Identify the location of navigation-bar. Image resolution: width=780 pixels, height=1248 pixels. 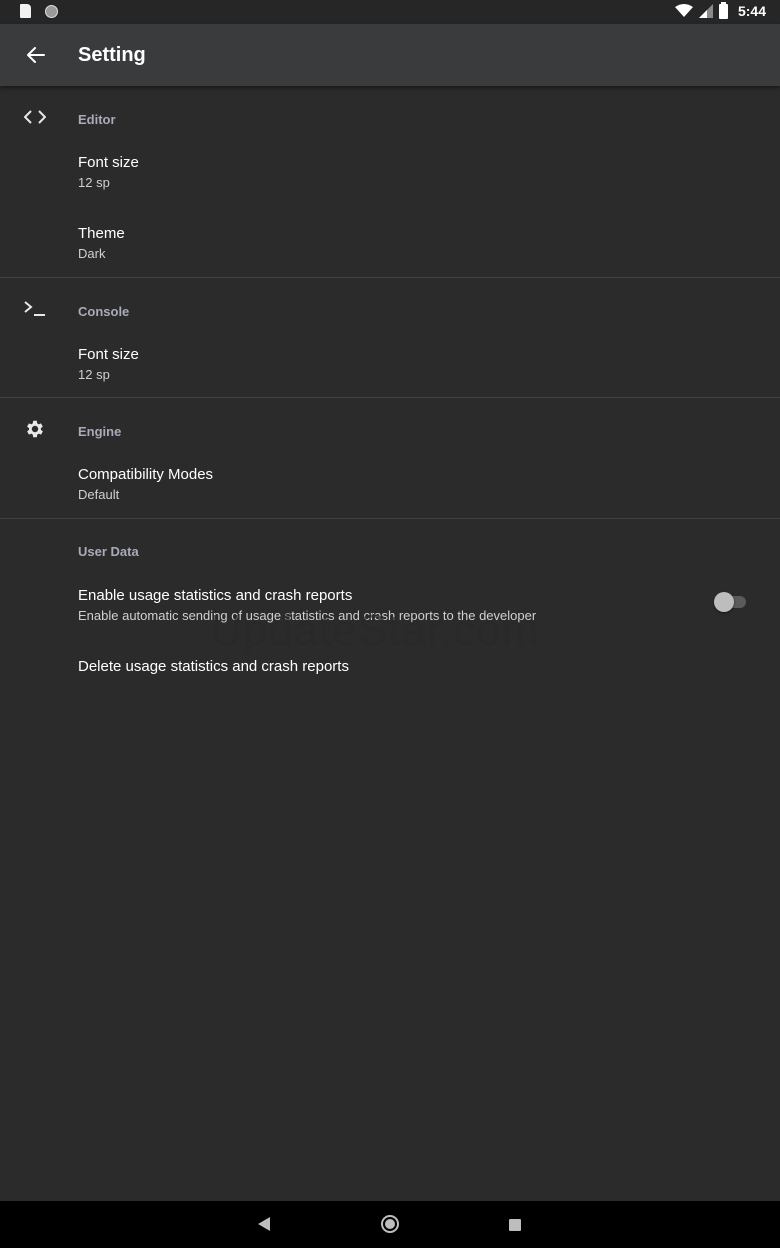
(390, 1224).